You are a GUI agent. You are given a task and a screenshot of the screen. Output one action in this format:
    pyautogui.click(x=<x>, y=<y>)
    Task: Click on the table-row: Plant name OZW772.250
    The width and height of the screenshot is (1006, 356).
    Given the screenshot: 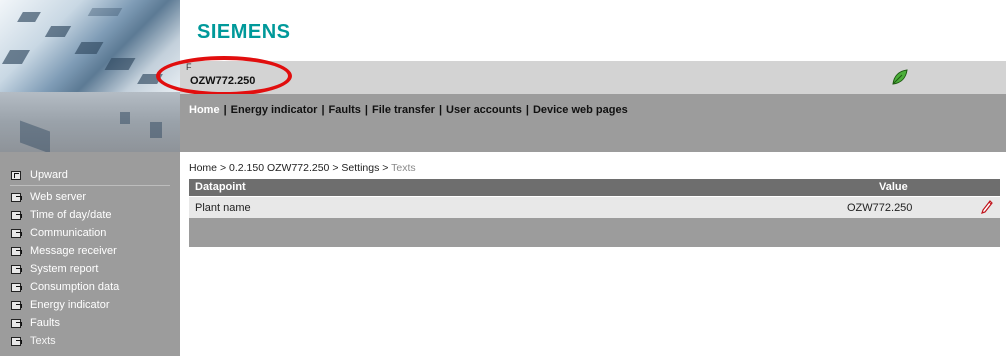 What is the action you would take?
    pyautogui.click(x=594, y=207)
    